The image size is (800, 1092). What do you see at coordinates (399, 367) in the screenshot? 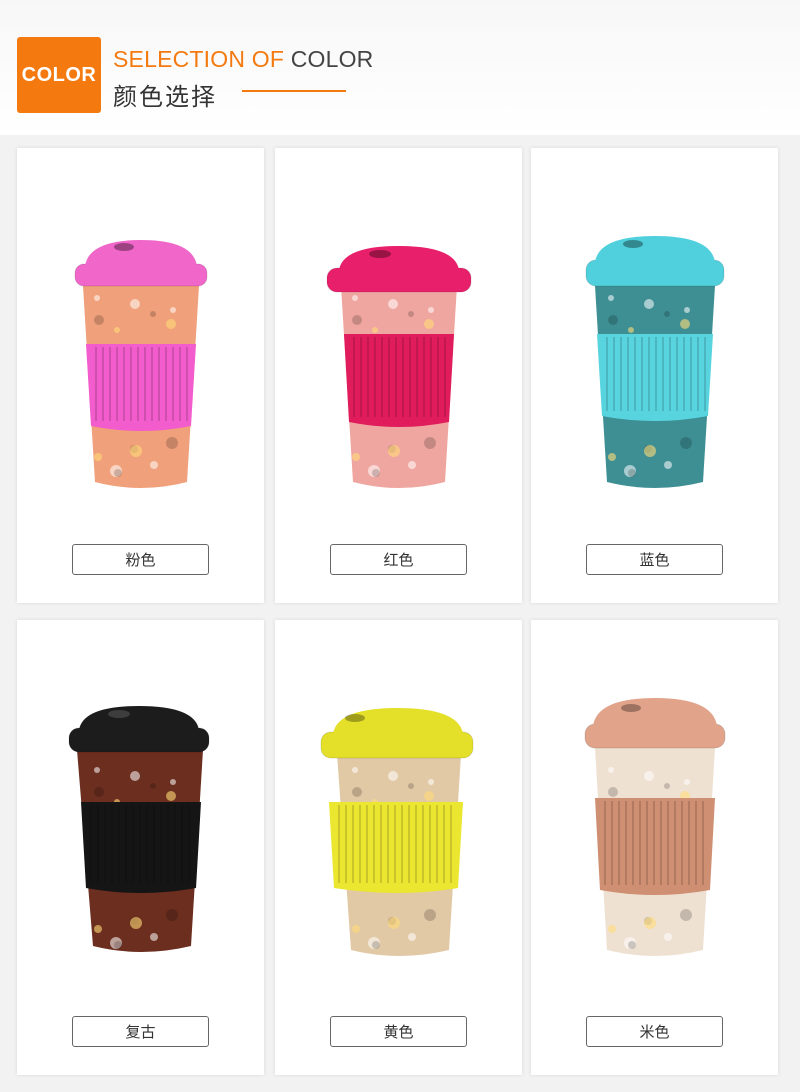
I see `girl-bird-pattern-icon` at bounding box center [399, 367].